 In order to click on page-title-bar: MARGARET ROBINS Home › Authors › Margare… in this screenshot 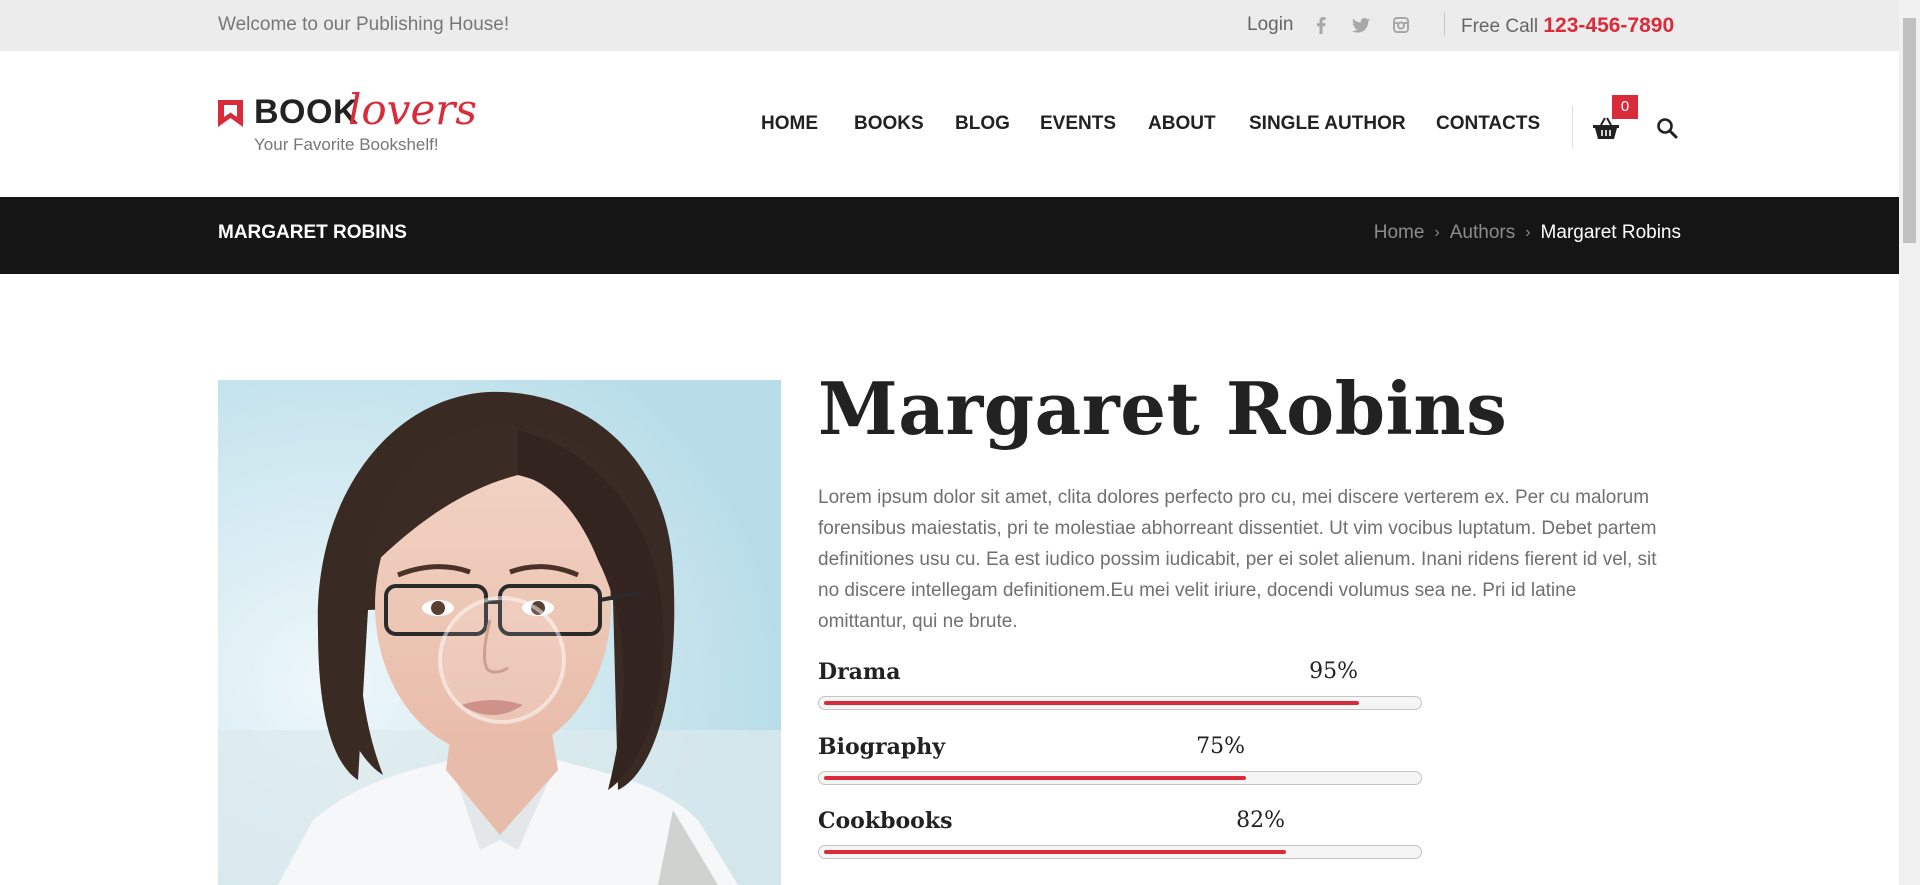, I will do `click(949, 235)`.